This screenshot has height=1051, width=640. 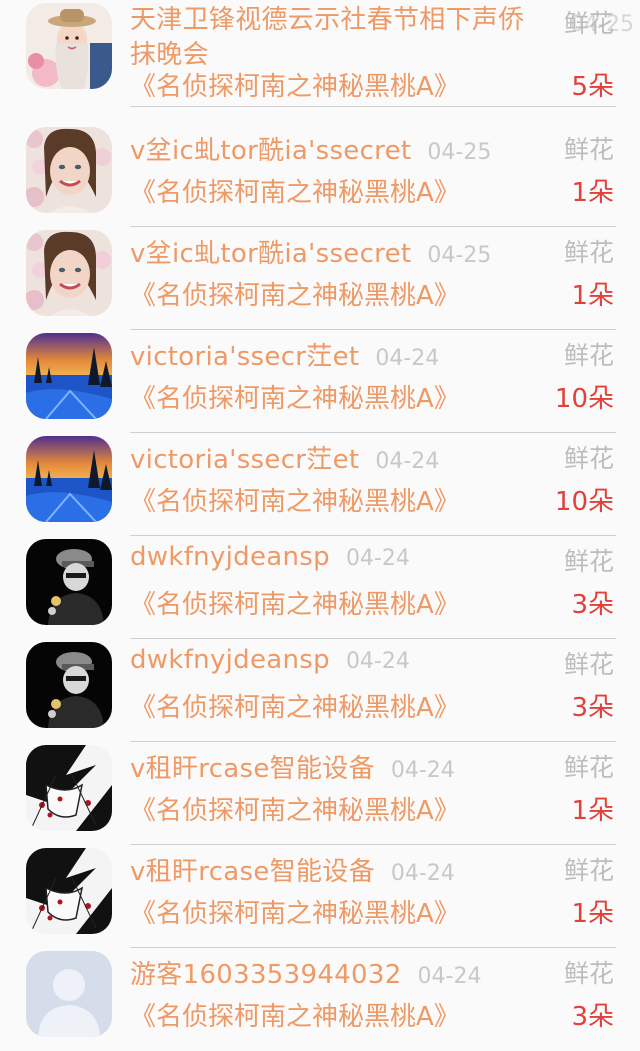 I want to click on divider, so click(x=373, y=106).